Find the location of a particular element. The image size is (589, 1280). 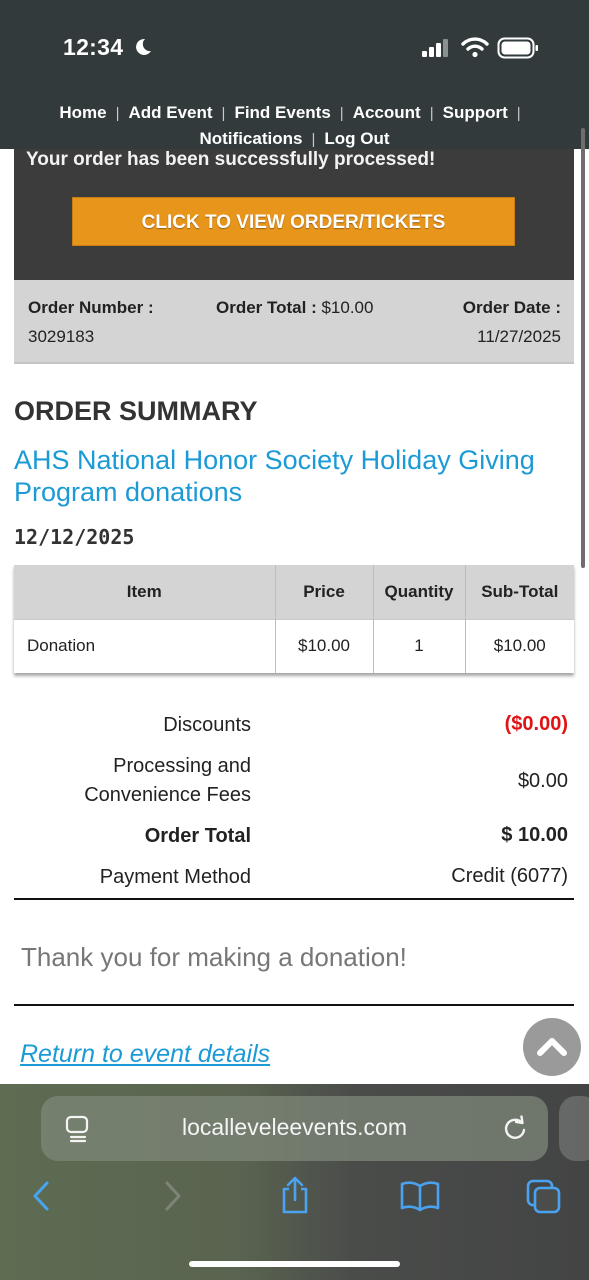

order-total-value: $10.00 is located at coordinates (345, 307).